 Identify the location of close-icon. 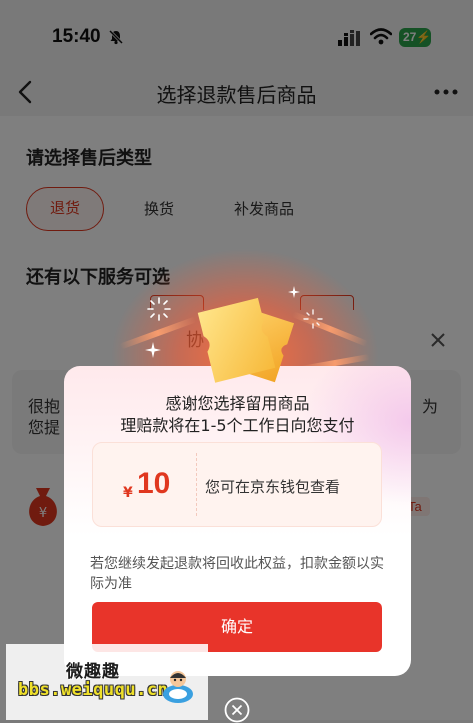
(237, 710).